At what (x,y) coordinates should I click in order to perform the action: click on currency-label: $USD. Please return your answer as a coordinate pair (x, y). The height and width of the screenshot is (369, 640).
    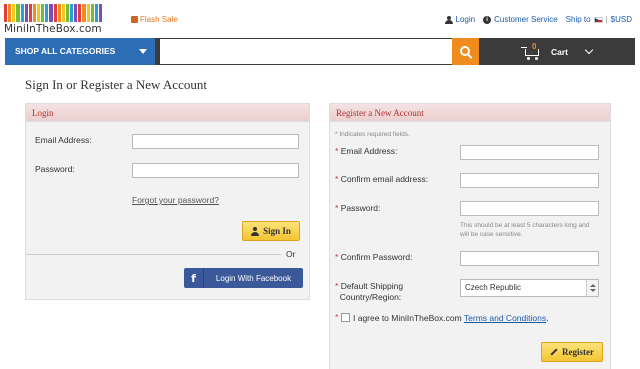
    Looking at the image, I should click on (621, 19).